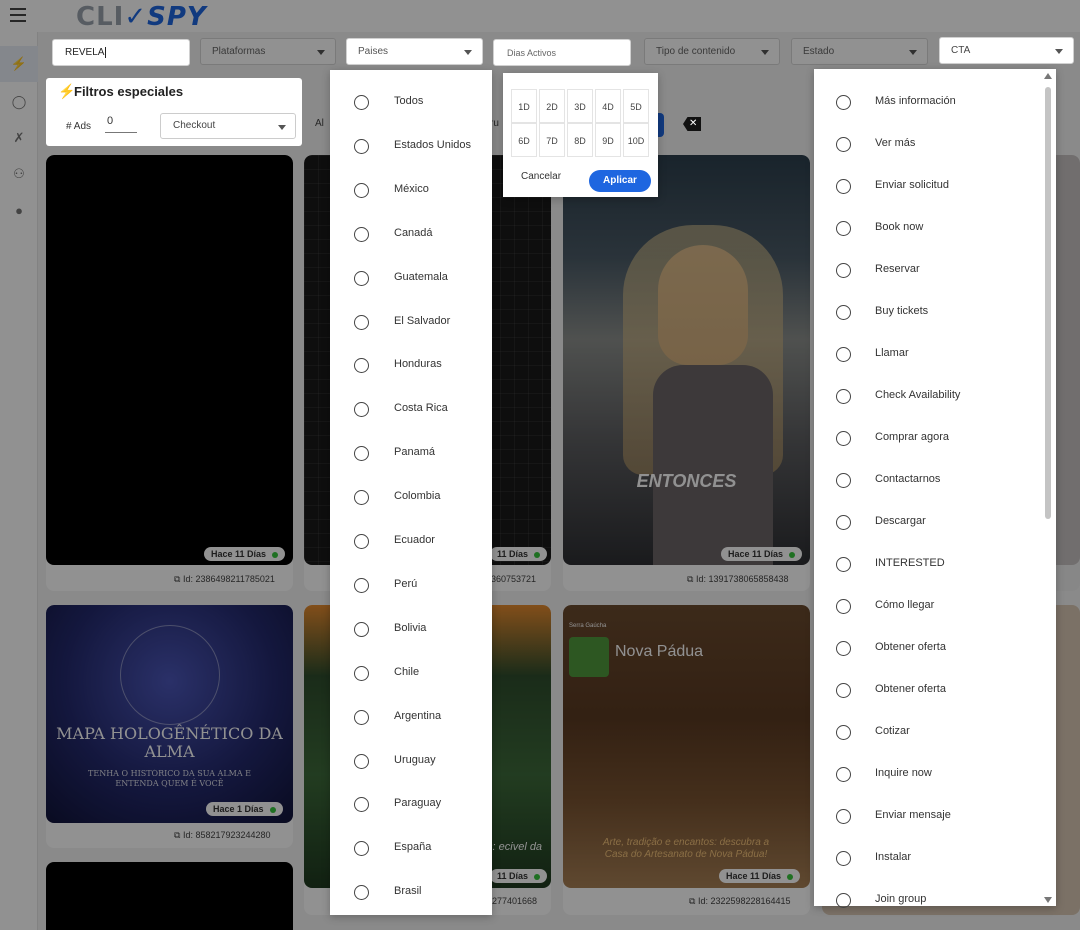  Describe the element at coordinates (228, 126) in the screenshot. I see `checkout-select: Checkout` at that location.